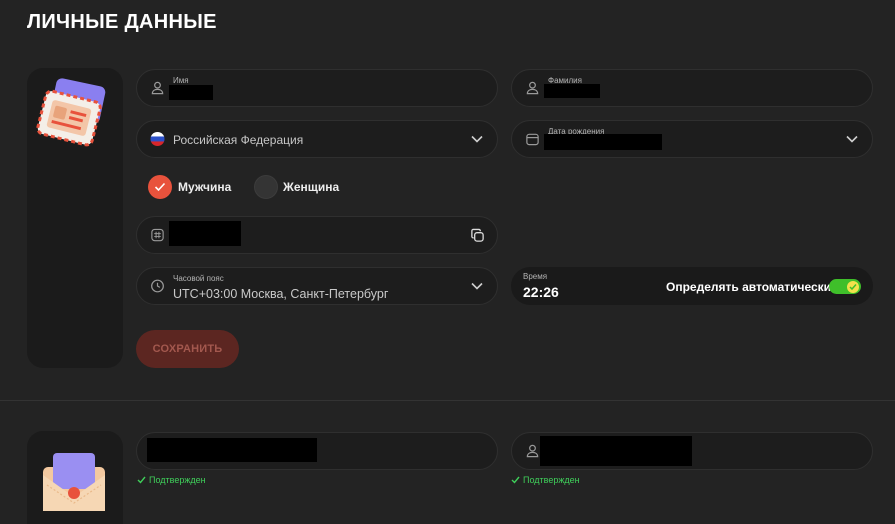  I want to click on phone-verified-text: Подтвержден, so click(551, 480).